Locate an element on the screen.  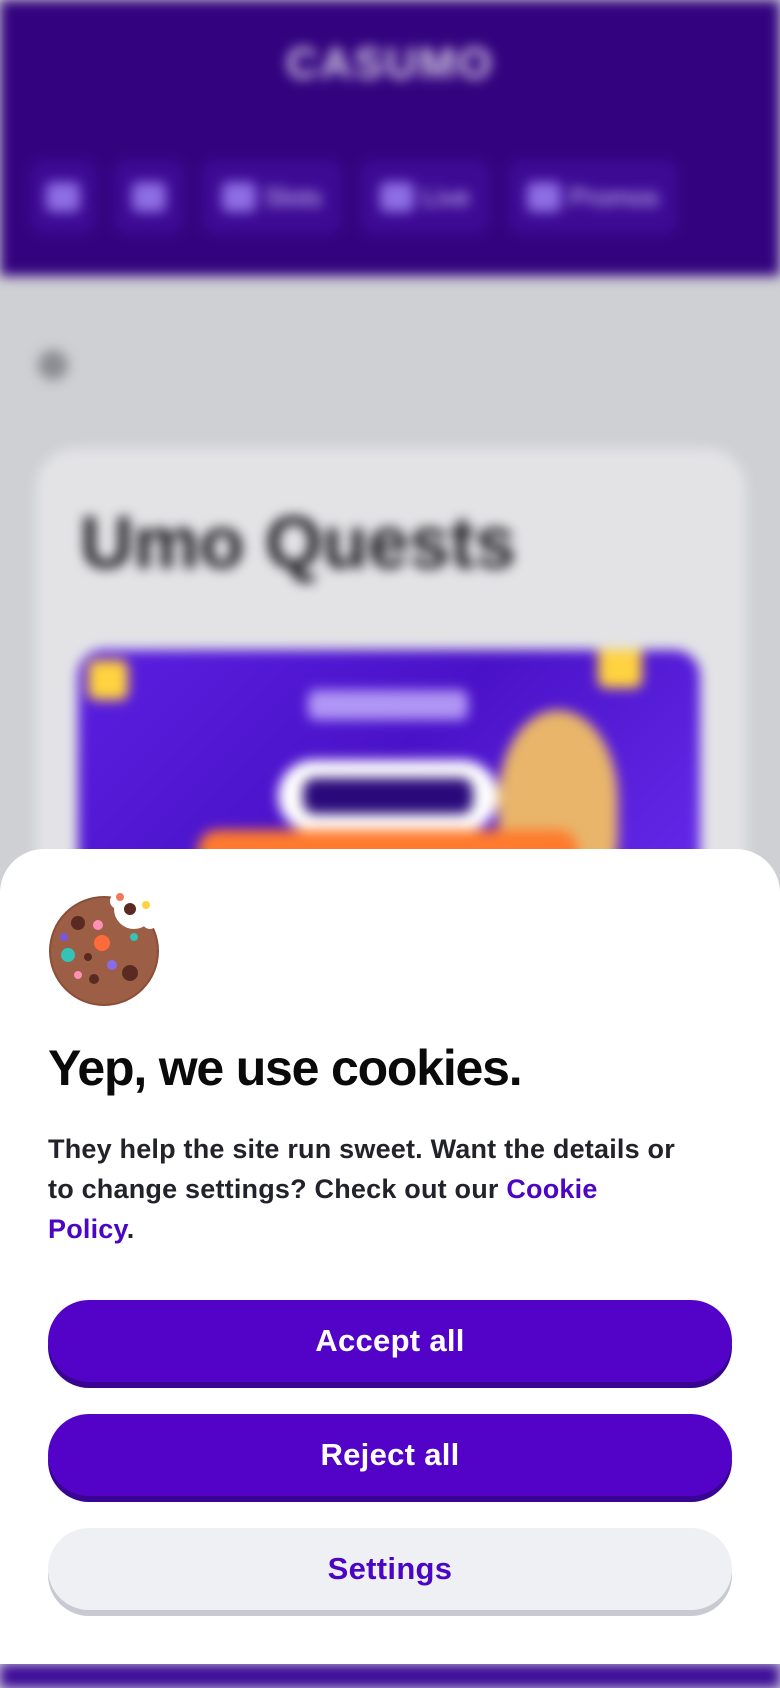
accept-all-button: Accept all is located at coordinates (390, 1341).